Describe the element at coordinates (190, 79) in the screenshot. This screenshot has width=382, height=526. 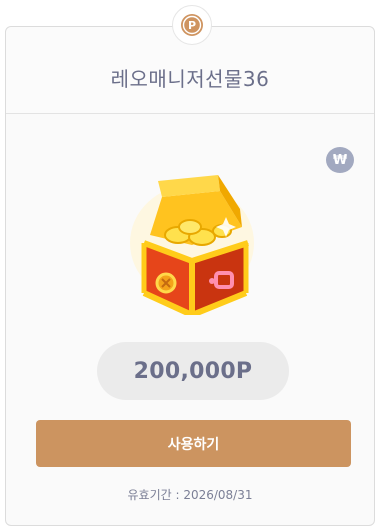
I see `coupon-title: 레오매니저선물36` at that location.